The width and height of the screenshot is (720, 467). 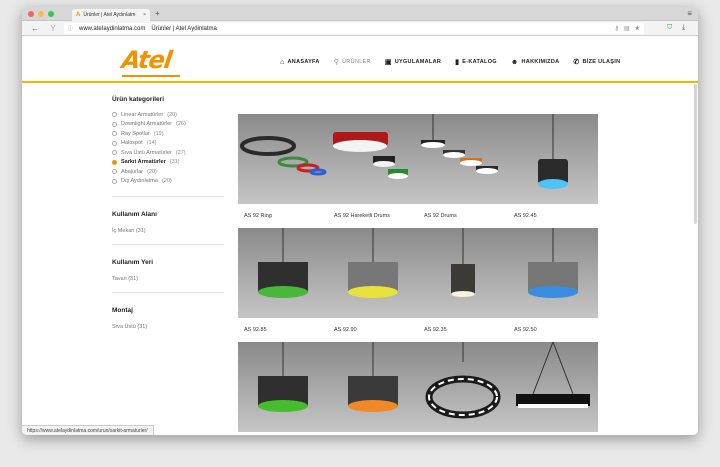 What do you see at coordinates (360, 14) in the screenshot?
I see `tab-bar: A Ürünler | Atel Aydınlatm × + ≡` at bounding box center [360, 14].